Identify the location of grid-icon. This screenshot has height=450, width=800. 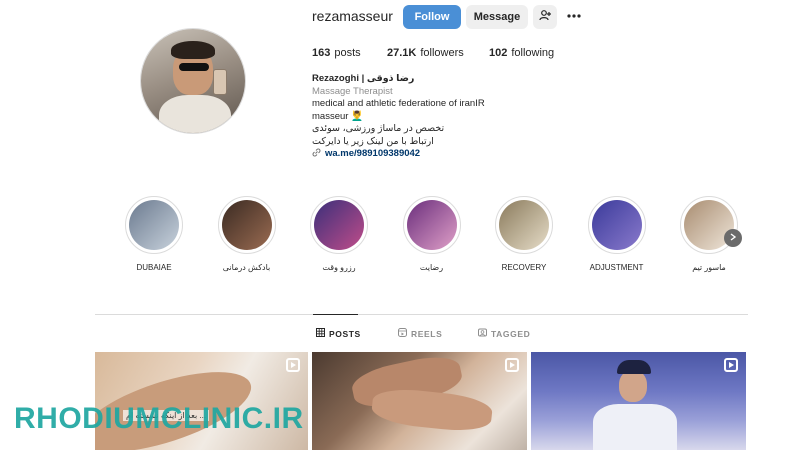
(320, 333).